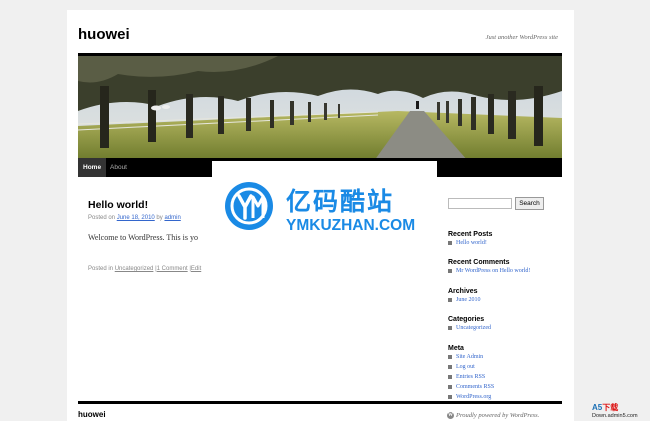 The image size is (650, 421). Describe the element at coordinates (340, 202) in the screenshot. I see `watermark-chinese-text: 亿码酷站` at that location.